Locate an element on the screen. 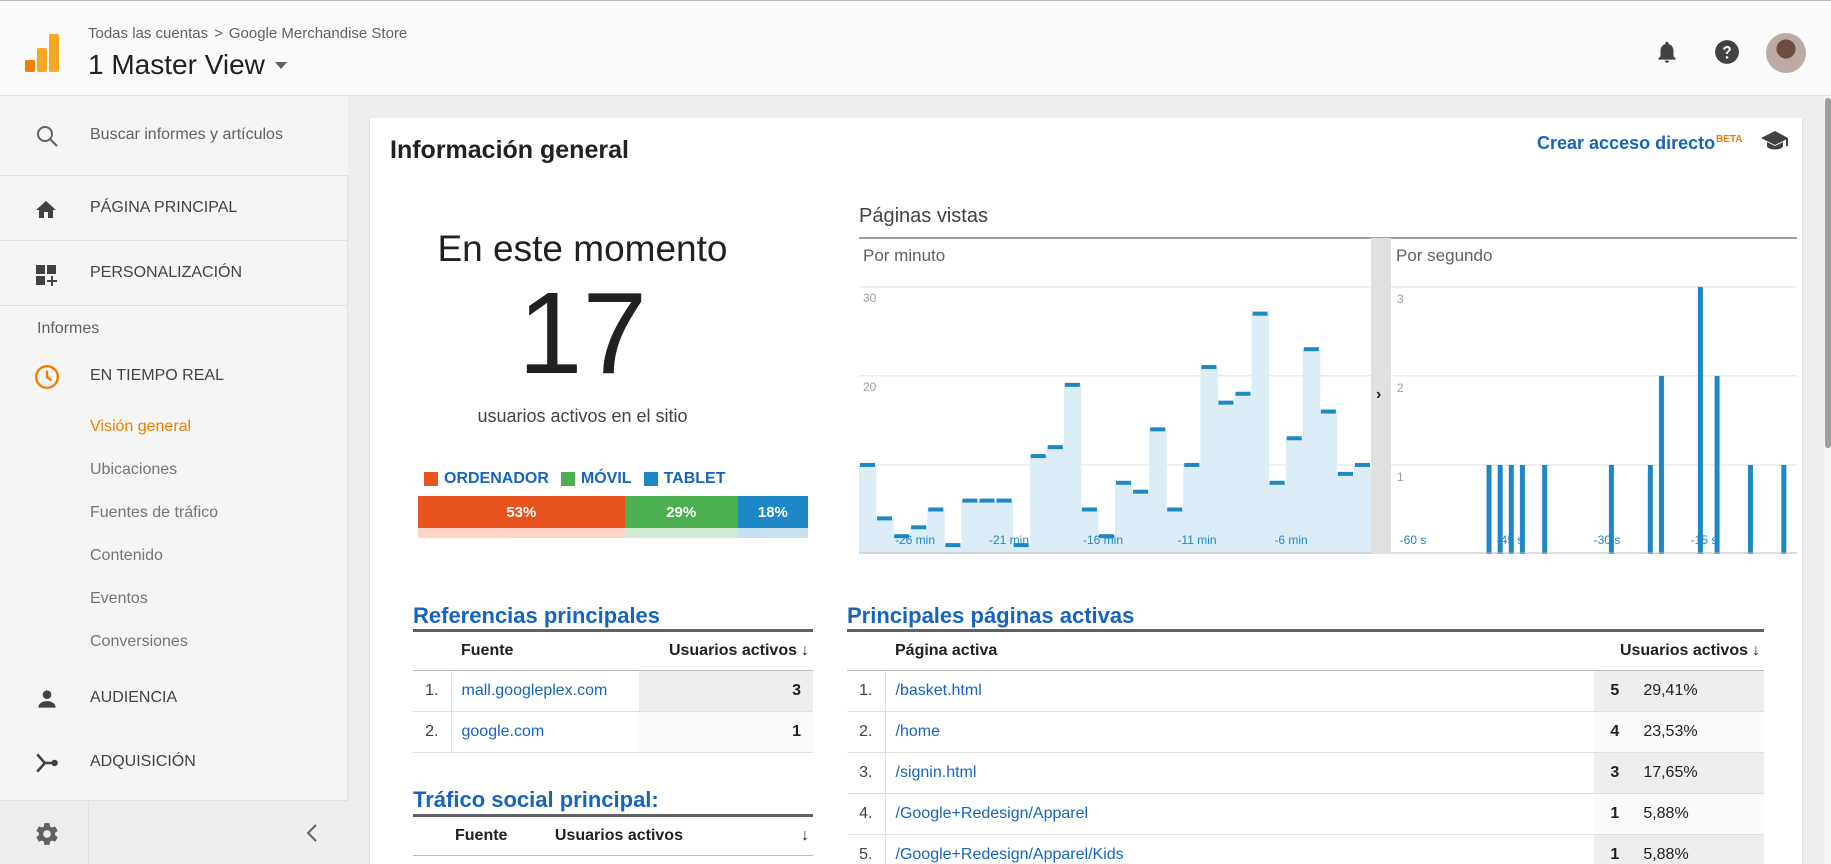 This screenshot has height=864, width=1831. bell-icon is located at coordinates (1667, 52).